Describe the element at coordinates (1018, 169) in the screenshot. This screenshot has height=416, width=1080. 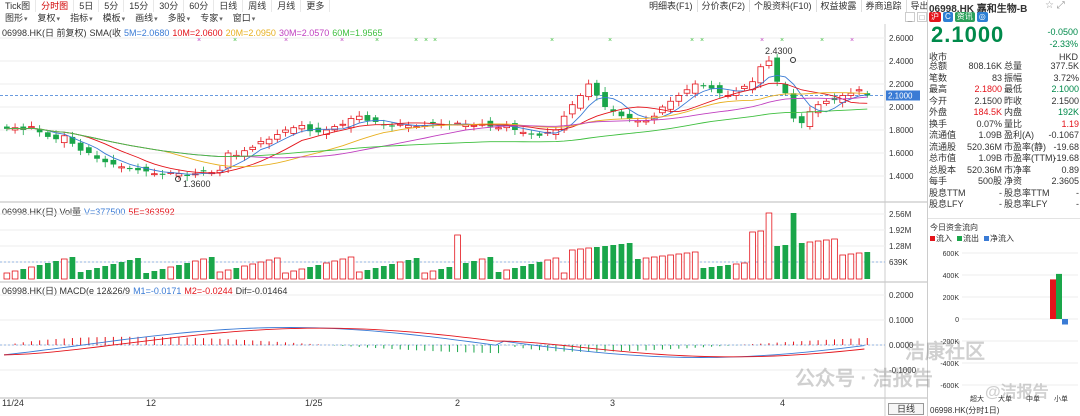
I see `quote-label: 市净率` at that location.